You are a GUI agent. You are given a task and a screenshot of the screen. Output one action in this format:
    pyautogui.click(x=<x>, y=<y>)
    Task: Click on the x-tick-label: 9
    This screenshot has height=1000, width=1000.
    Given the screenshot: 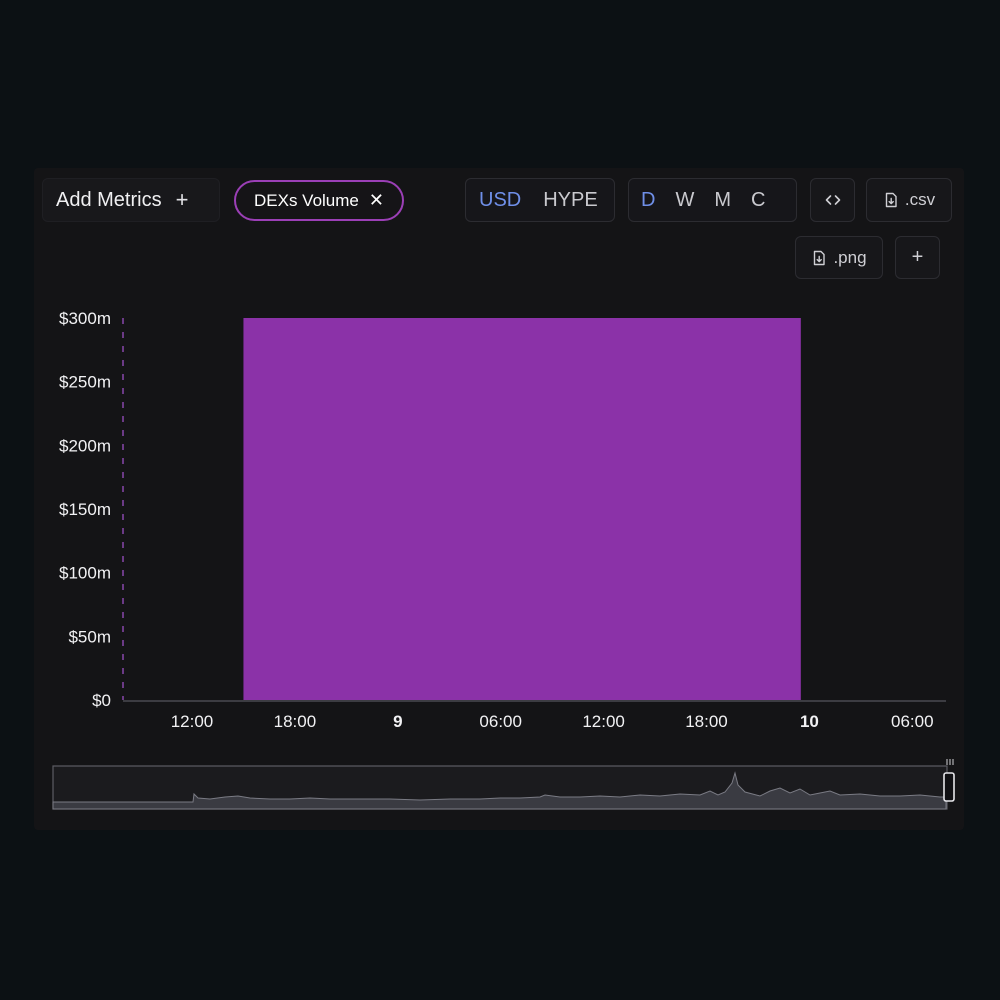 What is the action you would take?
    pyautogui.click(x=397, y=721)
    